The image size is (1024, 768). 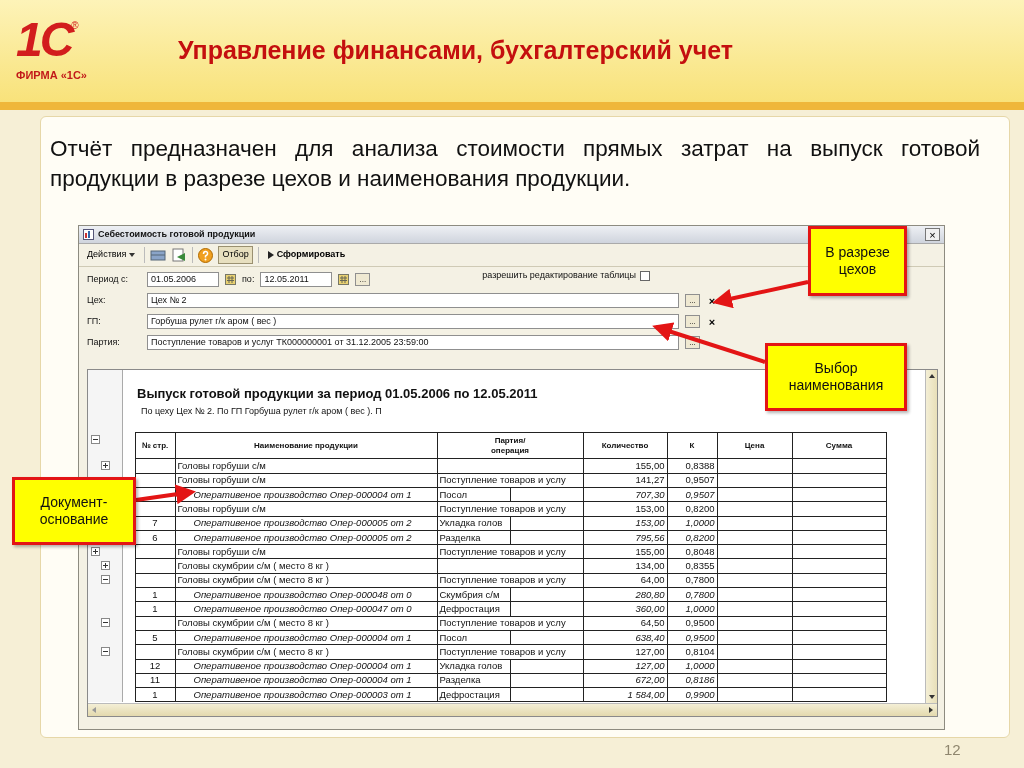 I want to click on table-cell: 795,56, so click(x=625, y=537).